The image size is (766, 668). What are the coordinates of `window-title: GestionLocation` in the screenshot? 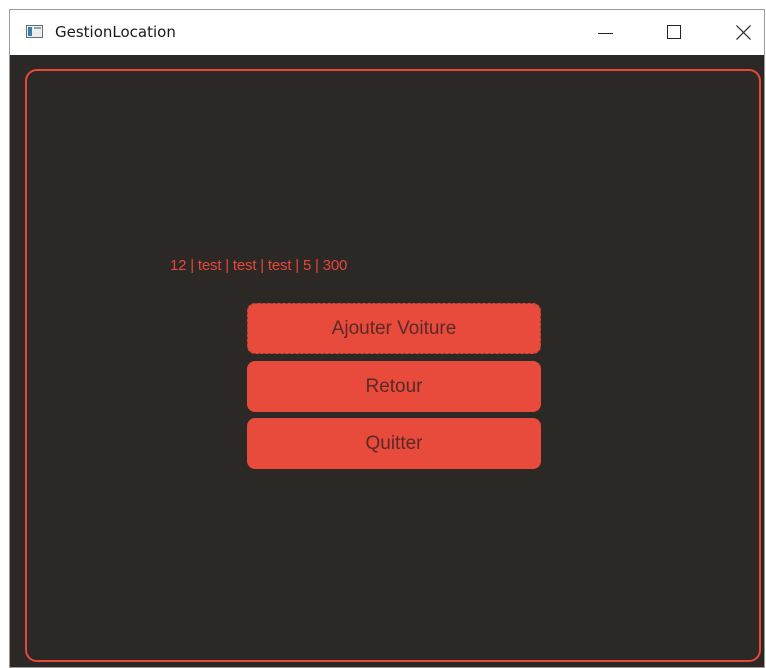 It's located at (115, 32).